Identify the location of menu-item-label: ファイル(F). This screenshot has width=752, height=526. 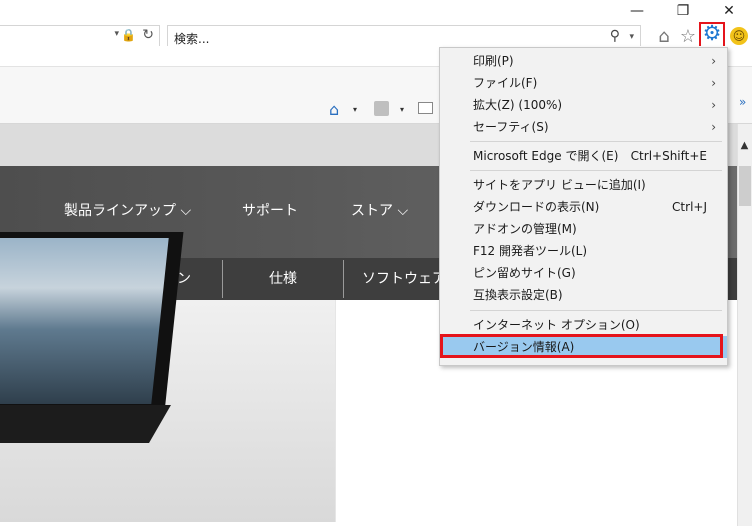
(505, 83).